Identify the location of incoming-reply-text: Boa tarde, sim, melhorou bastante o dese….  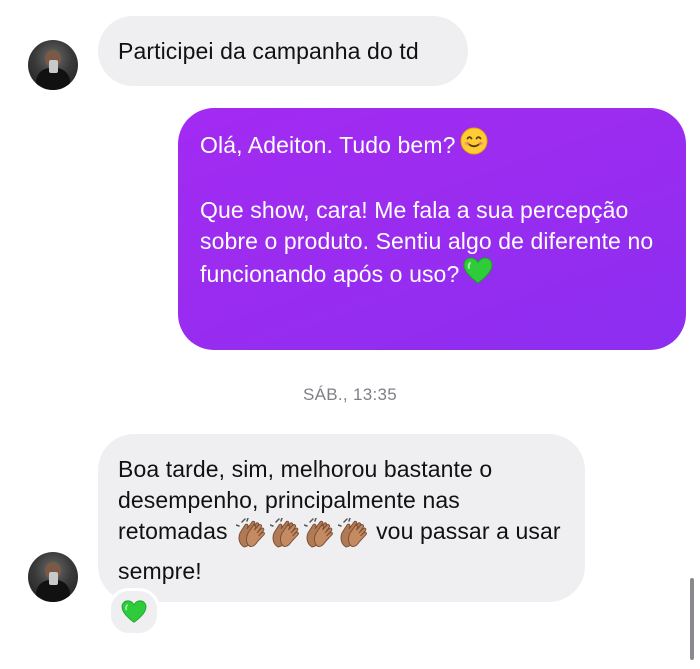
(342, 520).